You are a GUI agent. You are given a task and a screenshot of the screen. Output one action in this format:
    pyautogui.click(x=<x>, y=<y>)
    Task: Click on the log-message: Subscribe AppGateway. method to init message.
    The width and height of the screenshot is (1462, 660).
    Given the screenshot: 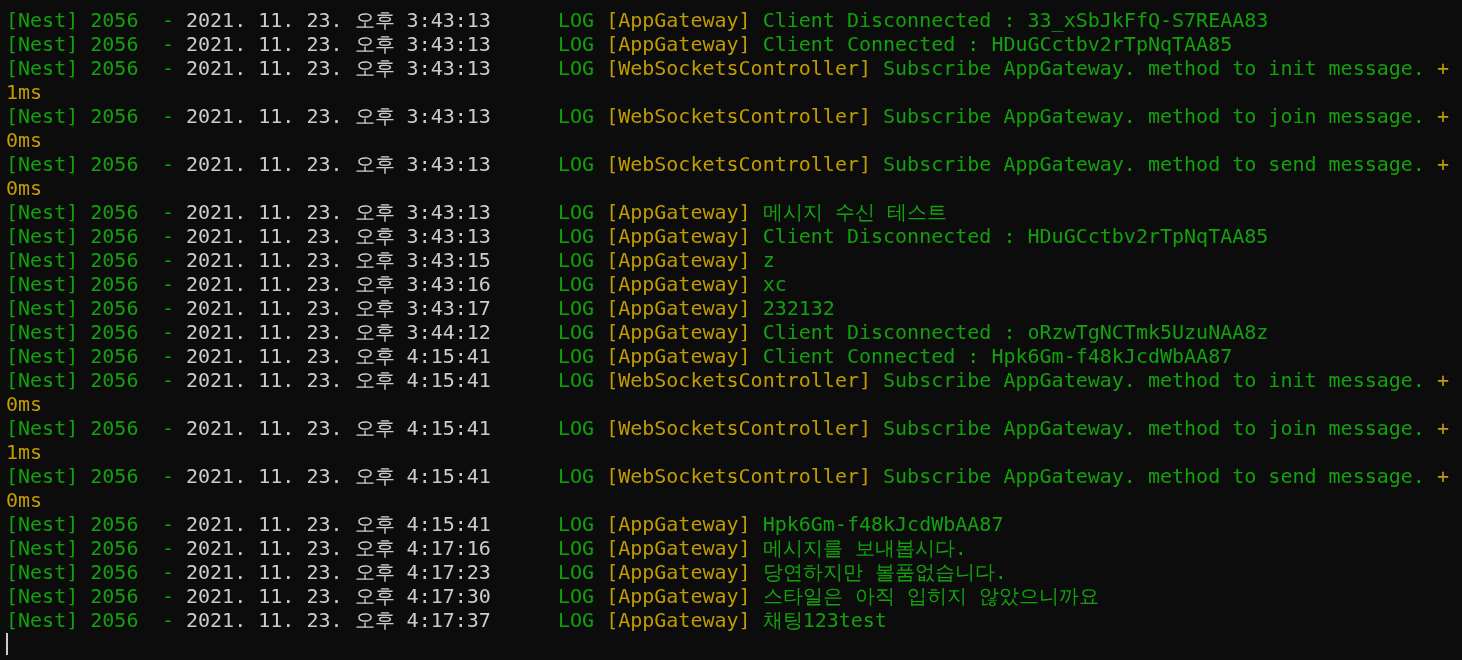 What is the action you would take?
    pyautogui.click(x=1154, y=380)
    